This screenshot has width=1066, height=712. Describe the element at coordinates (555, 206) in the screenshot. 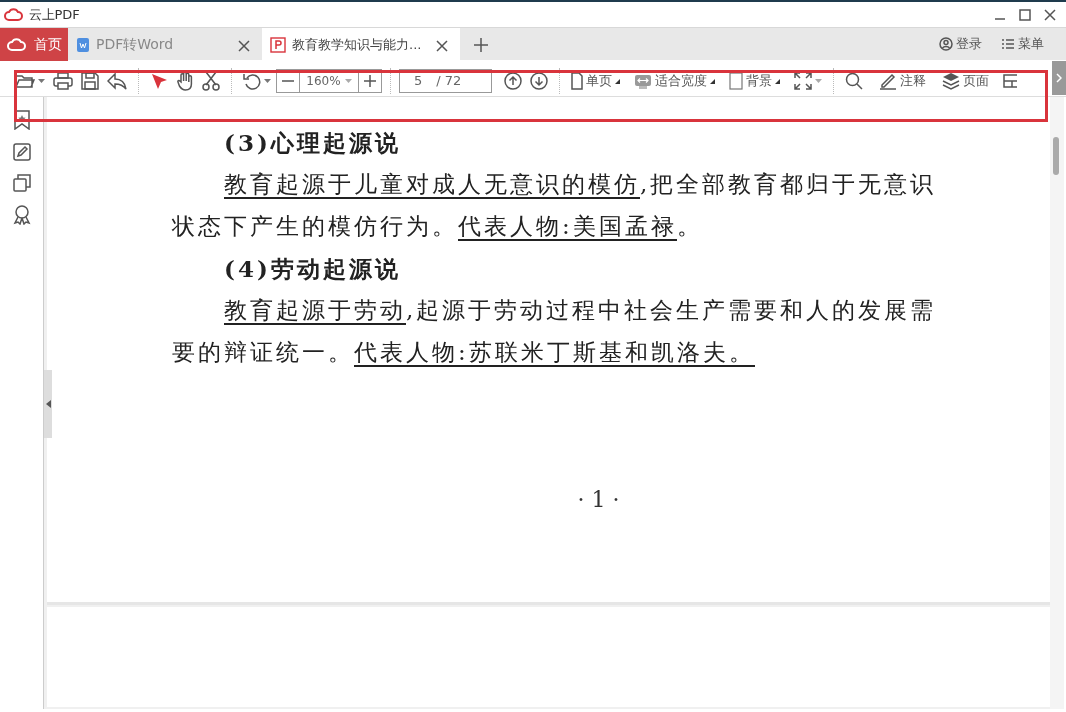

I see `paragraph: 教育起源于儿童对成人无意识的模仿,把全部教育都归于无意识状态下产生的模仿行为。代表人物:美国孟禄。` at that location.